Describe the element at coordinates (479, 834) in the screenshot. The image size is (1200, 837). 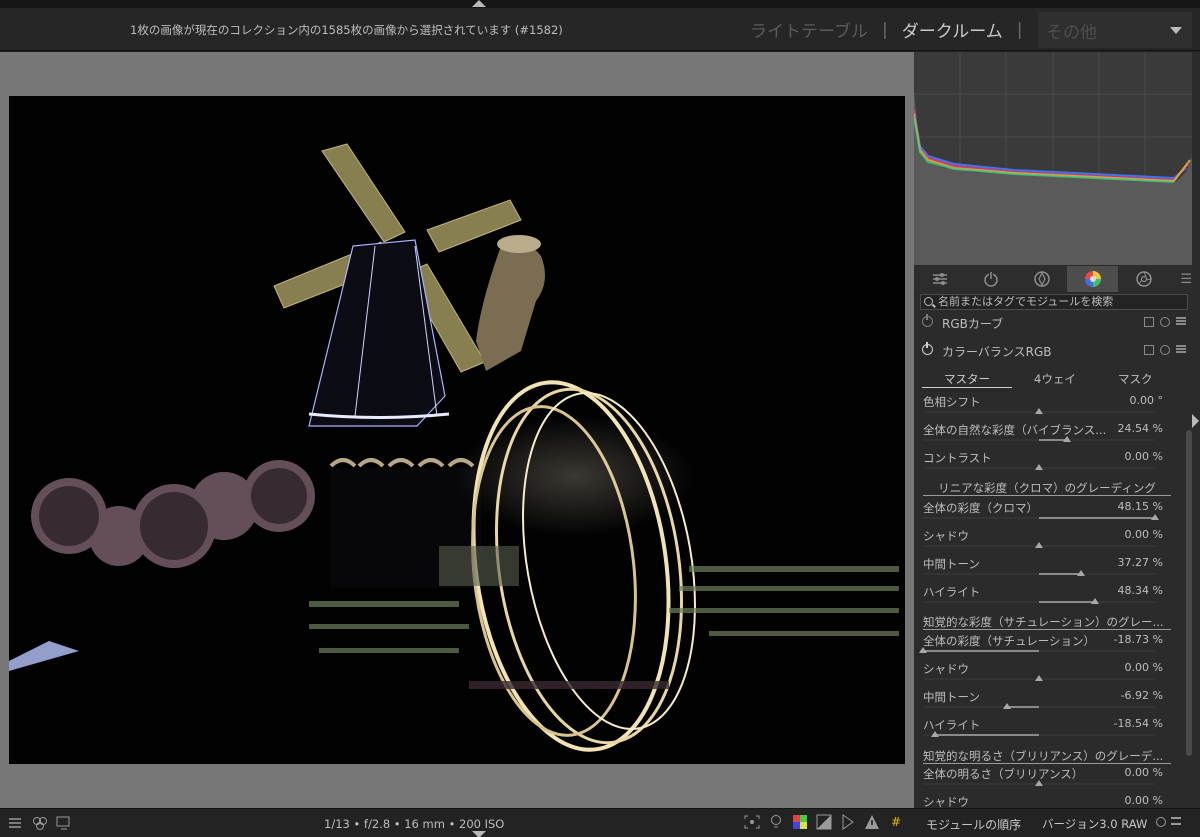
I see `collapse-bottom-arrow-icon` at that location.